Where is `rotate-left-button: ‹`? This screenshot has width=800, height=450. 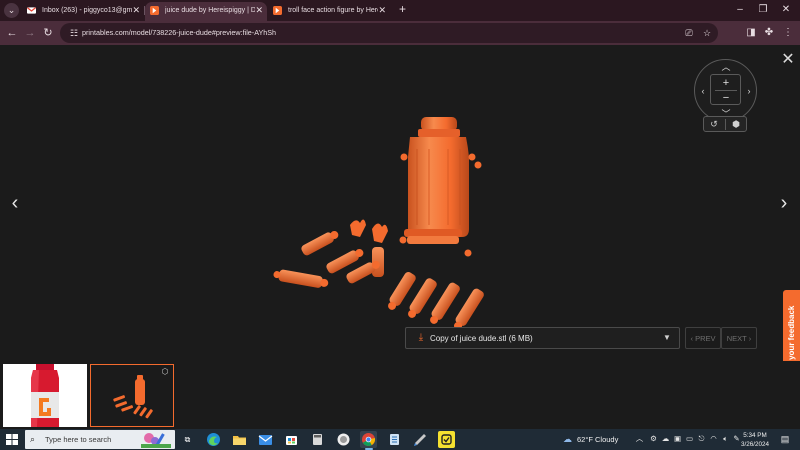 rotate-left-button: ‹ is located at coordinates (703, 91).